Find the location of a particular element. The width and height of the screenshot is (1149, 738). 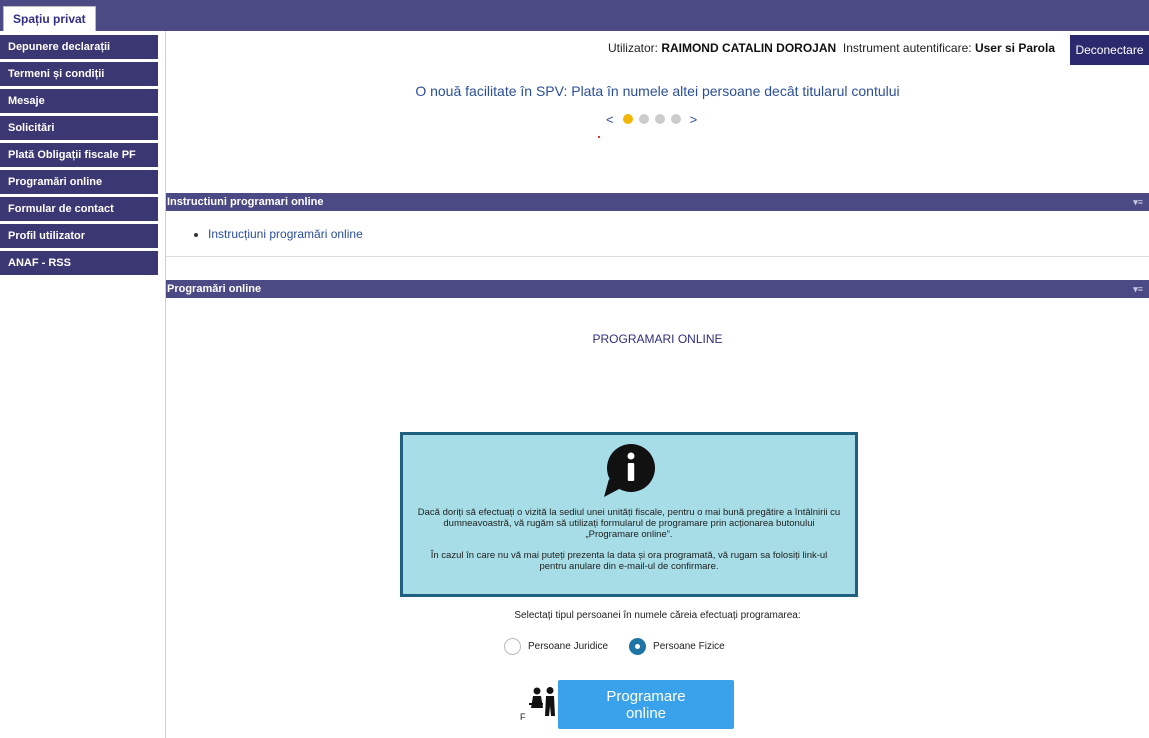

person-type-radio-group: Persoane Juridice Persoane Fizice is located at coordinates (614, 646).